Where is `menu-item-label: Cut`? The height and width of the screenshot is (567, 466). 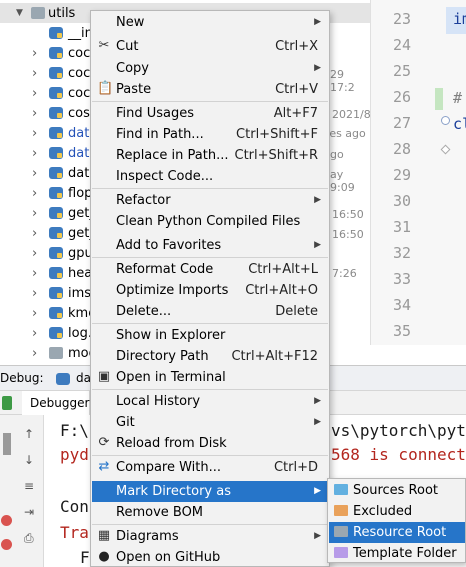 menu-item-label: Cut is located at coordinates (127, 46).